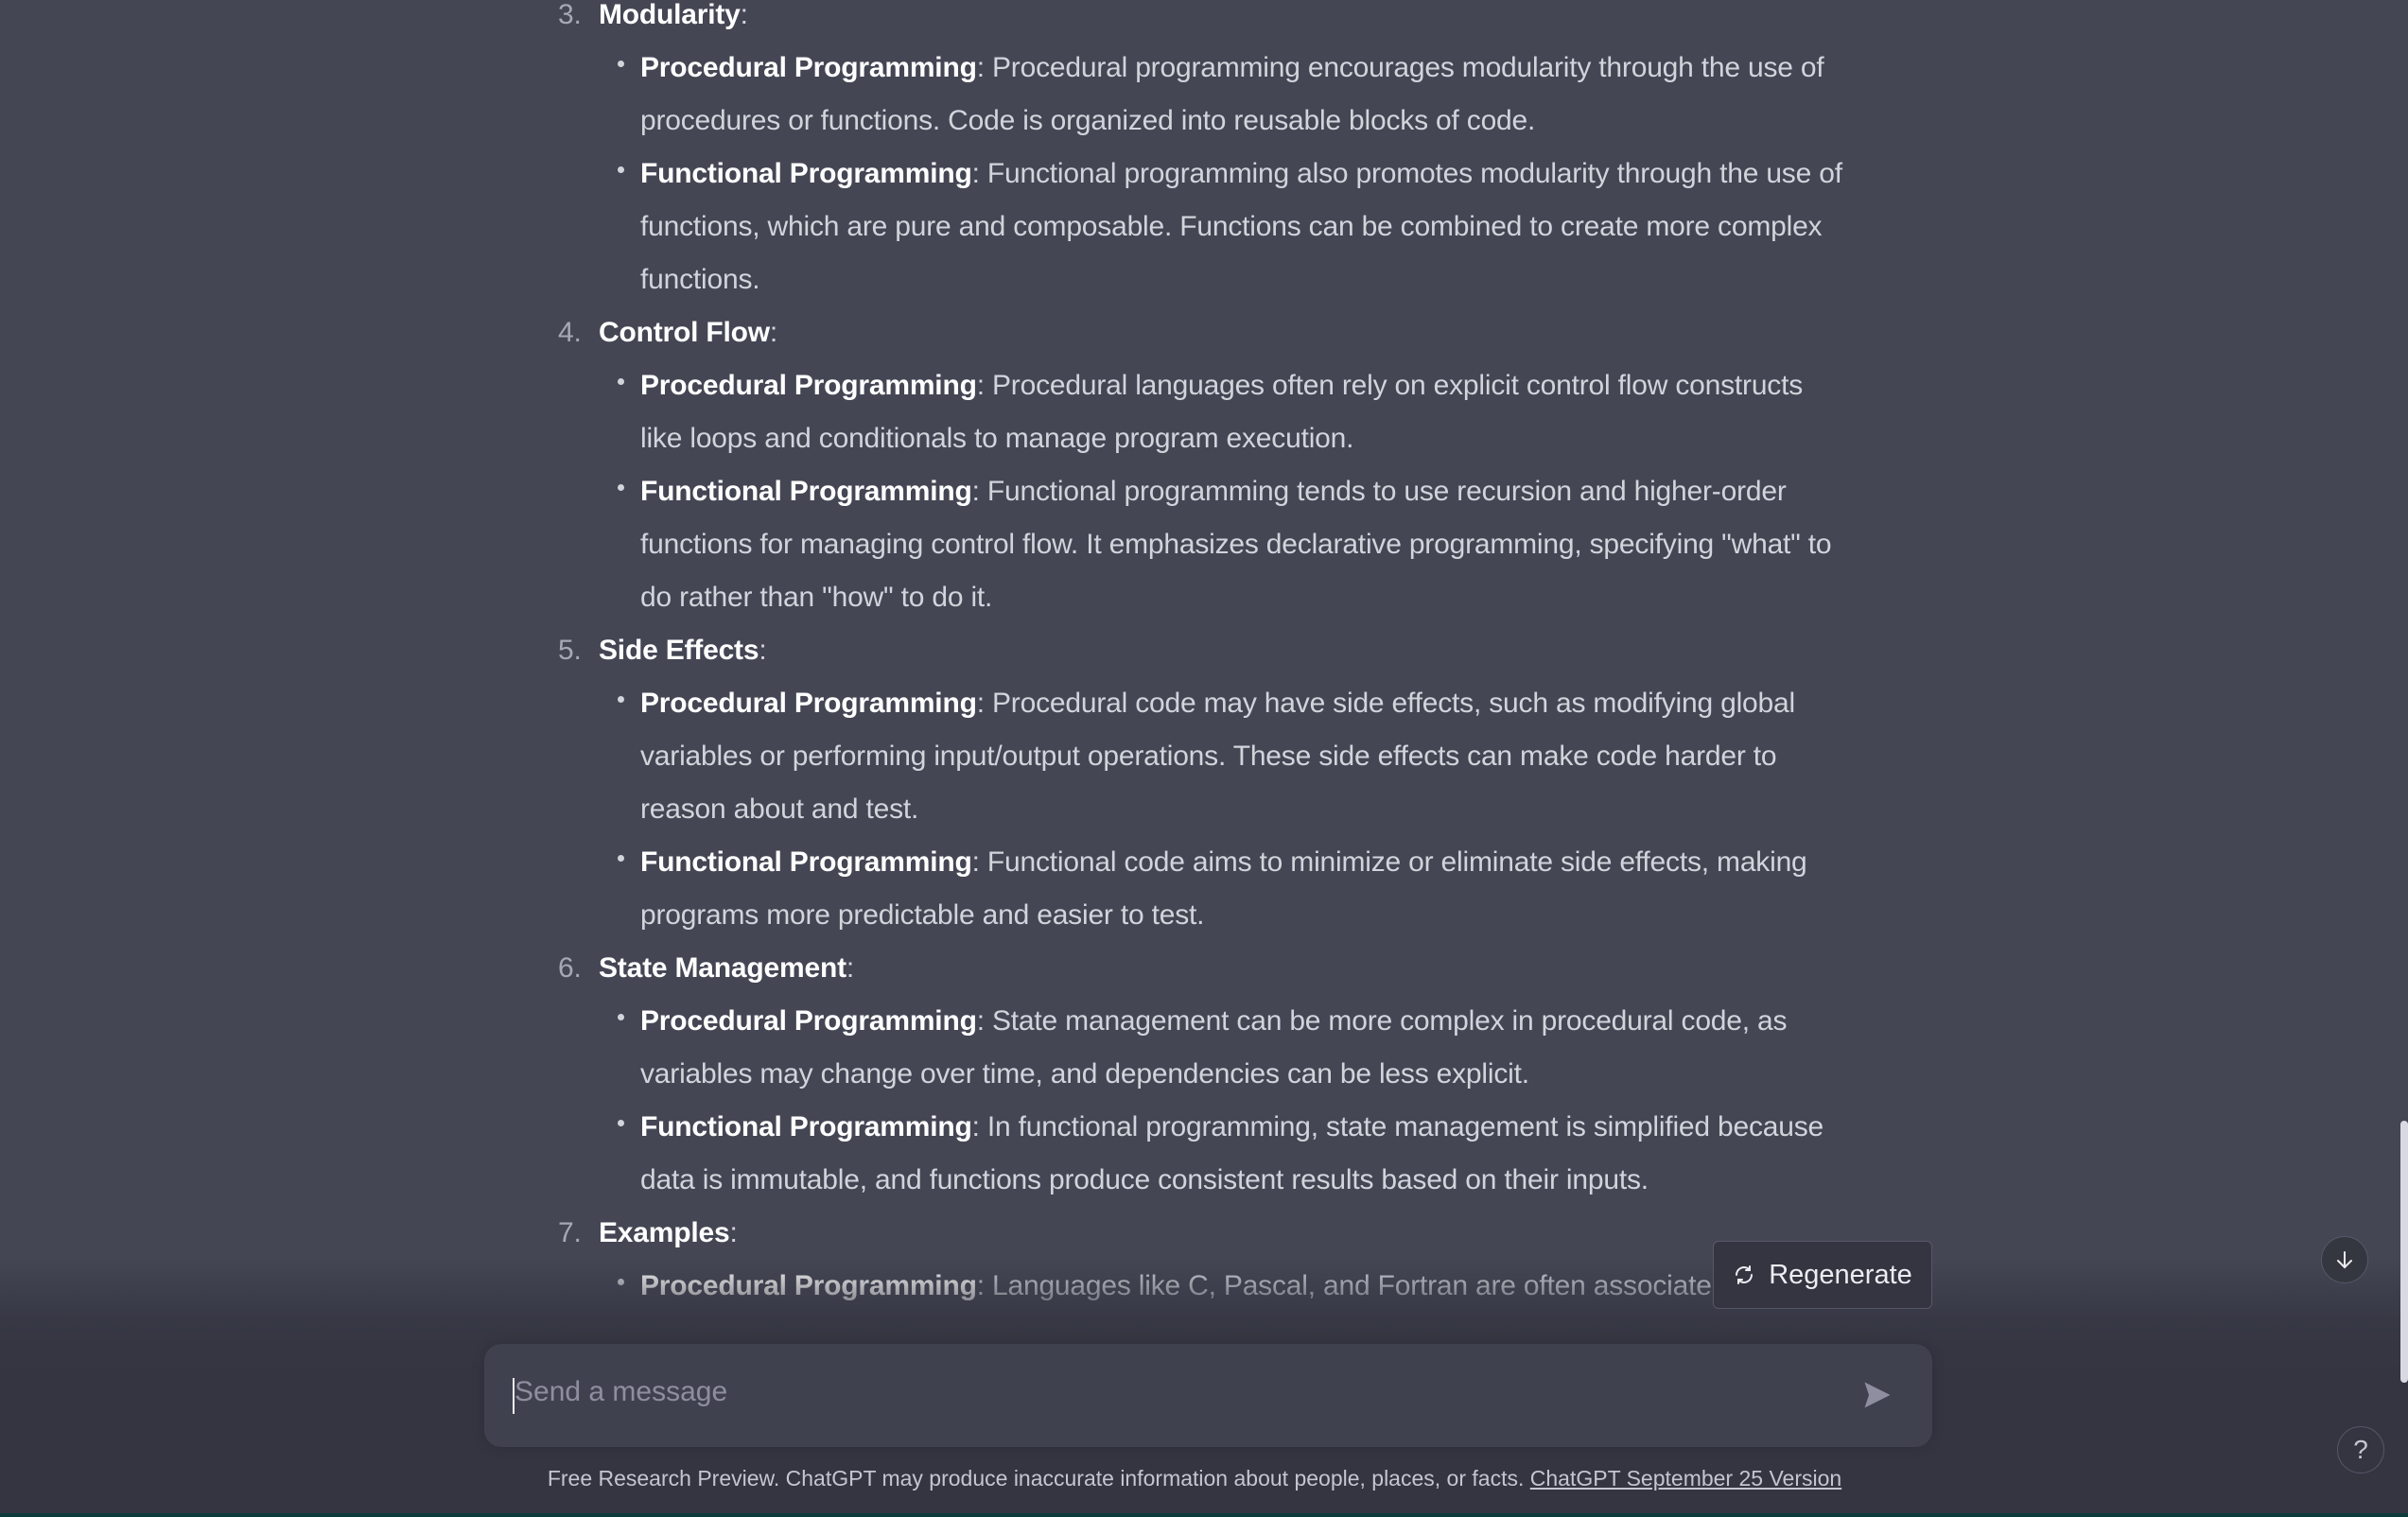 The image size is (2408, 1517). I want to click on help-button: ?, so click(2360, 1449).